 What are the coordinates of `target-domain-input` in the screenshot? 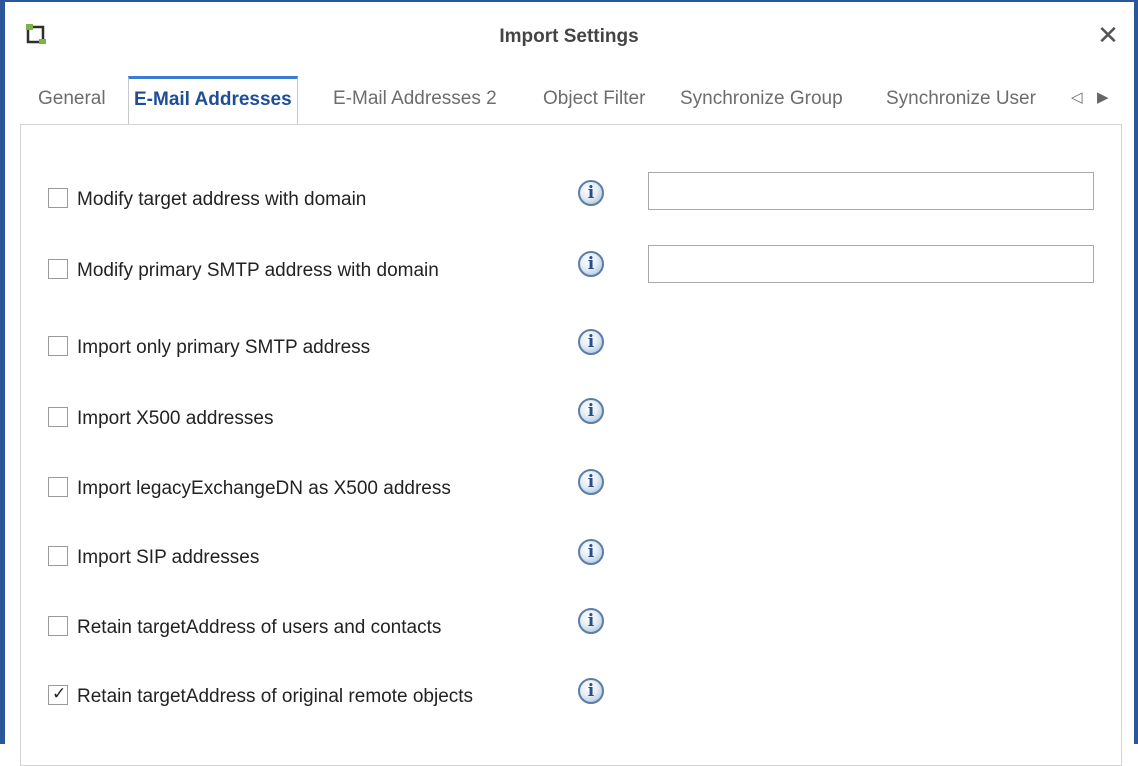 It's located at (871, 191).